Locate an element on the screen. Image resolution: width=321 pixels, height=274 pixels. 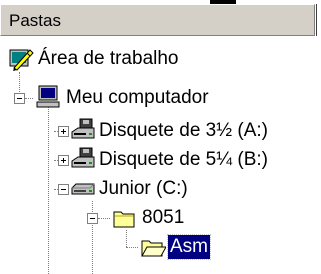
tree-item-label: 8051 is located at coordinates (163, 217).